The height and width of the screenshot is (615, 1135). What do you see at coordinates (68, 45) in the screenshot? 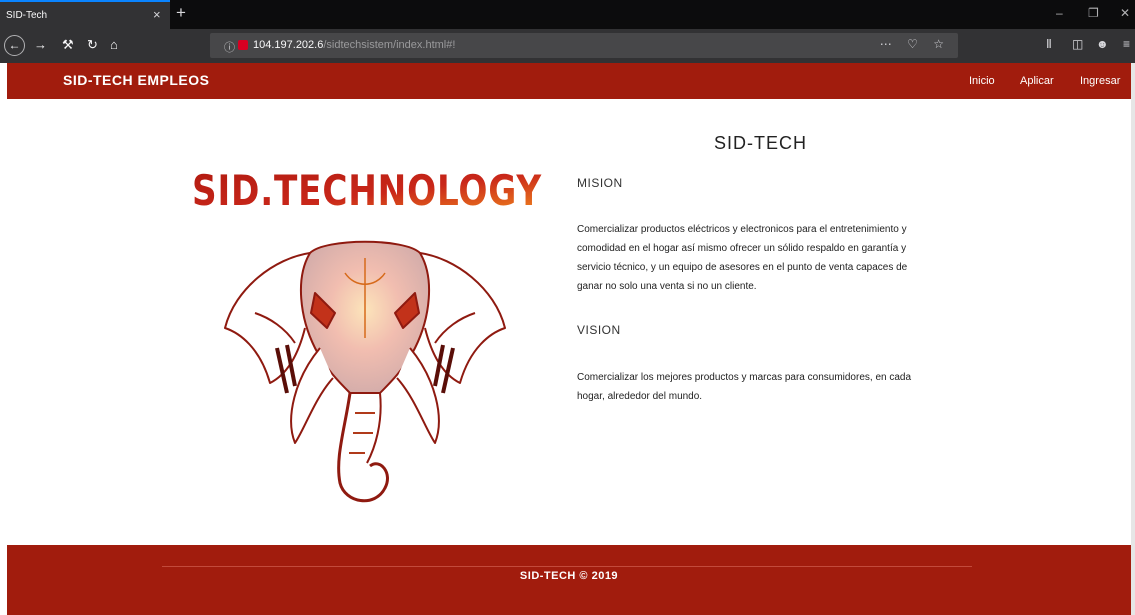
I see `wrench-icon: ⚒` at bounding box center [68, 45].